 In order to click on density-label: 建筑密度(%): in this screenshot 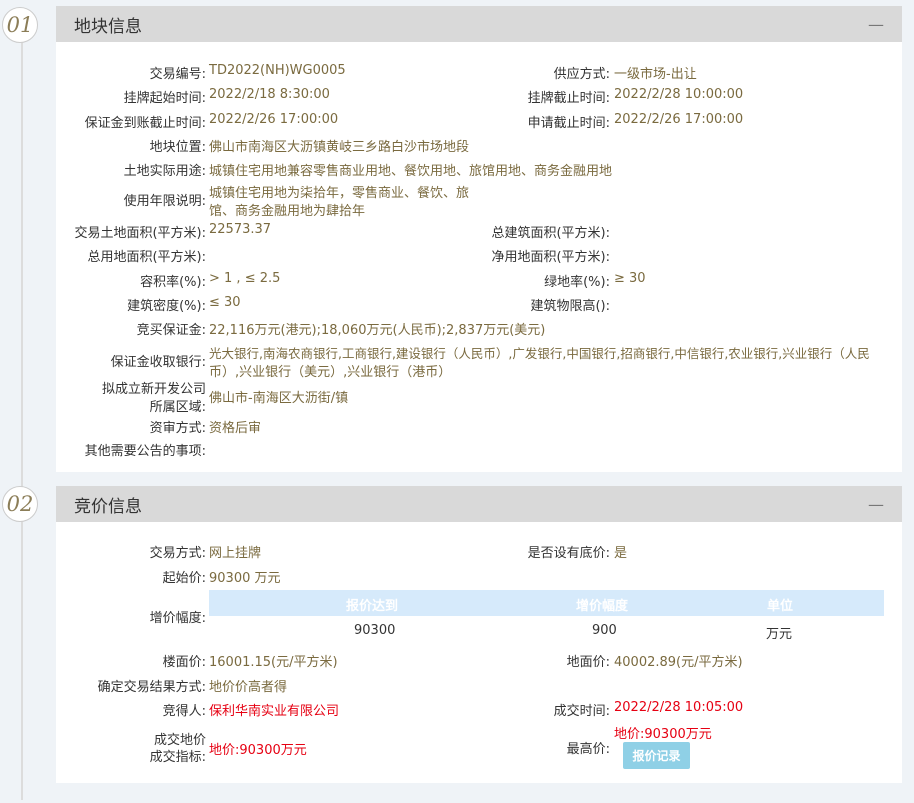, I will do `click(166, 306)`.